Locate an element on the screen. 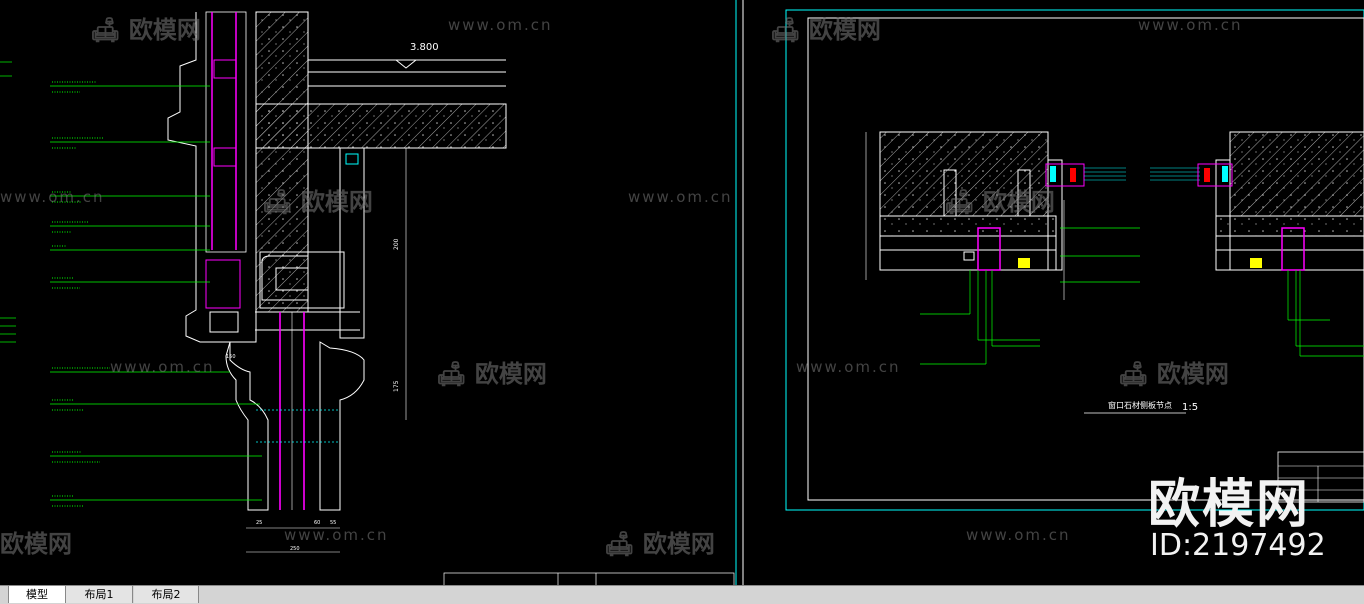 This screenshot has width=1364, height=604. dim-label-175: 175 is located at coordinates (396, 386).